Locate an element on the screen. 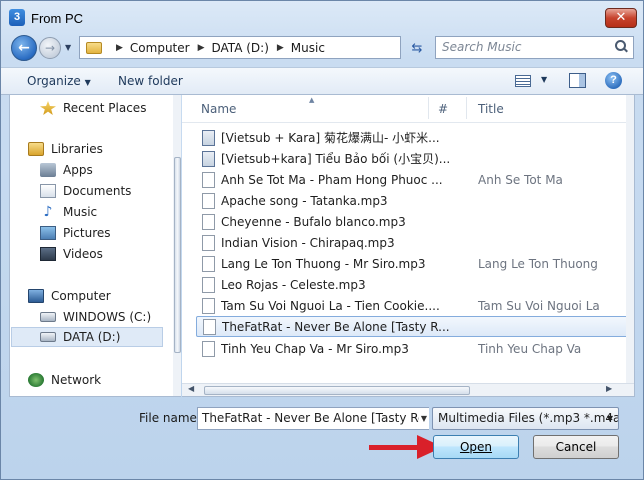 This screenshot has height=480, width=644. app-icon: 3 is located at coordinates (17, 17).